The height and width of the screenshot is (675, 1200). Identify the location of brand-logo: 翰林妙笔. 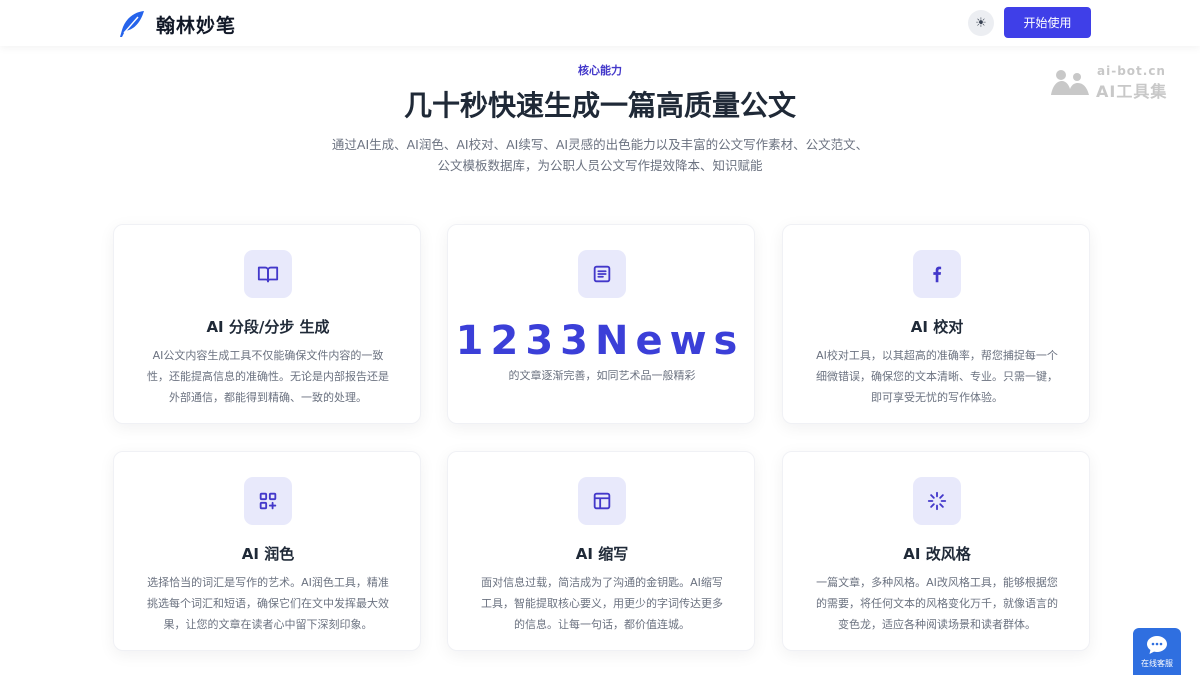
(176, 24).